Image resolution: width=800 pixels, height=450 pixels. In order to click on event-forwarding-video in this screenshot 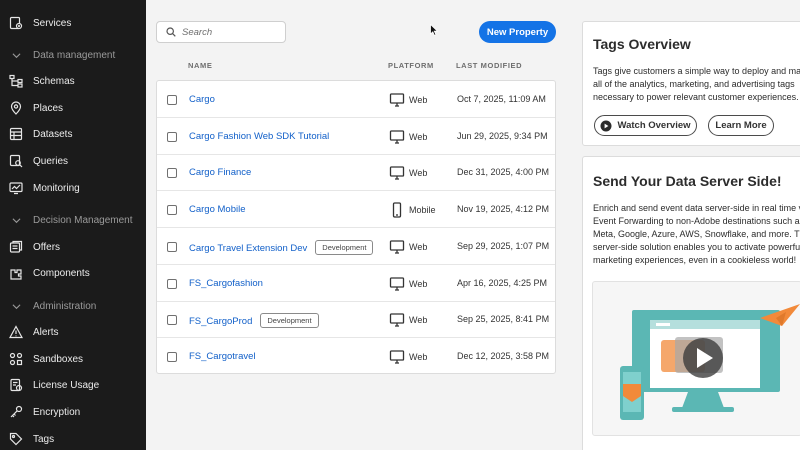, I will do `click(696, 358)`.